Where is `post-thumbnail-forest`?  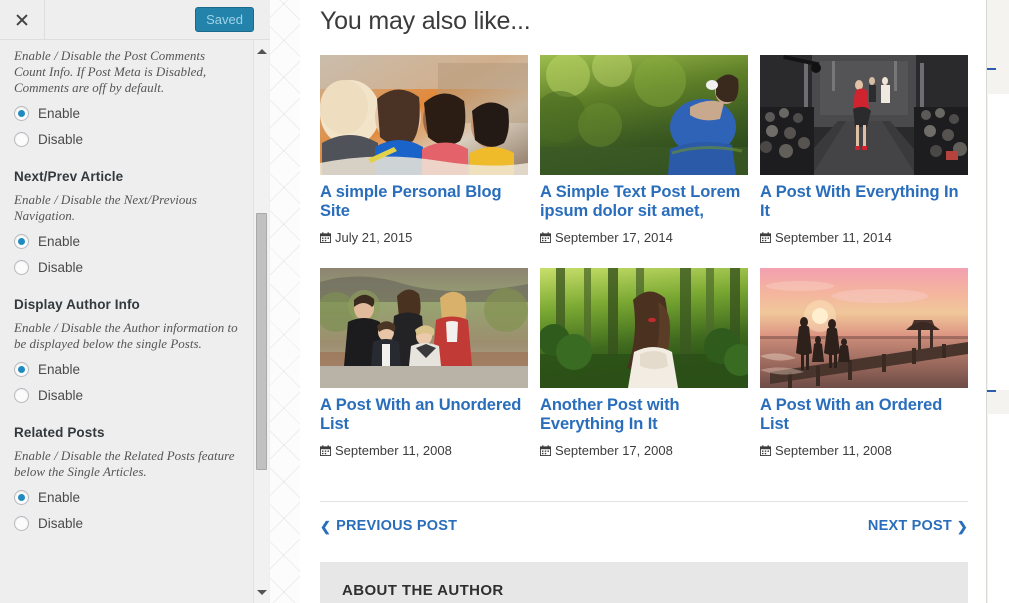 post-thumbnail-forest is located at coordinates (644, 328).